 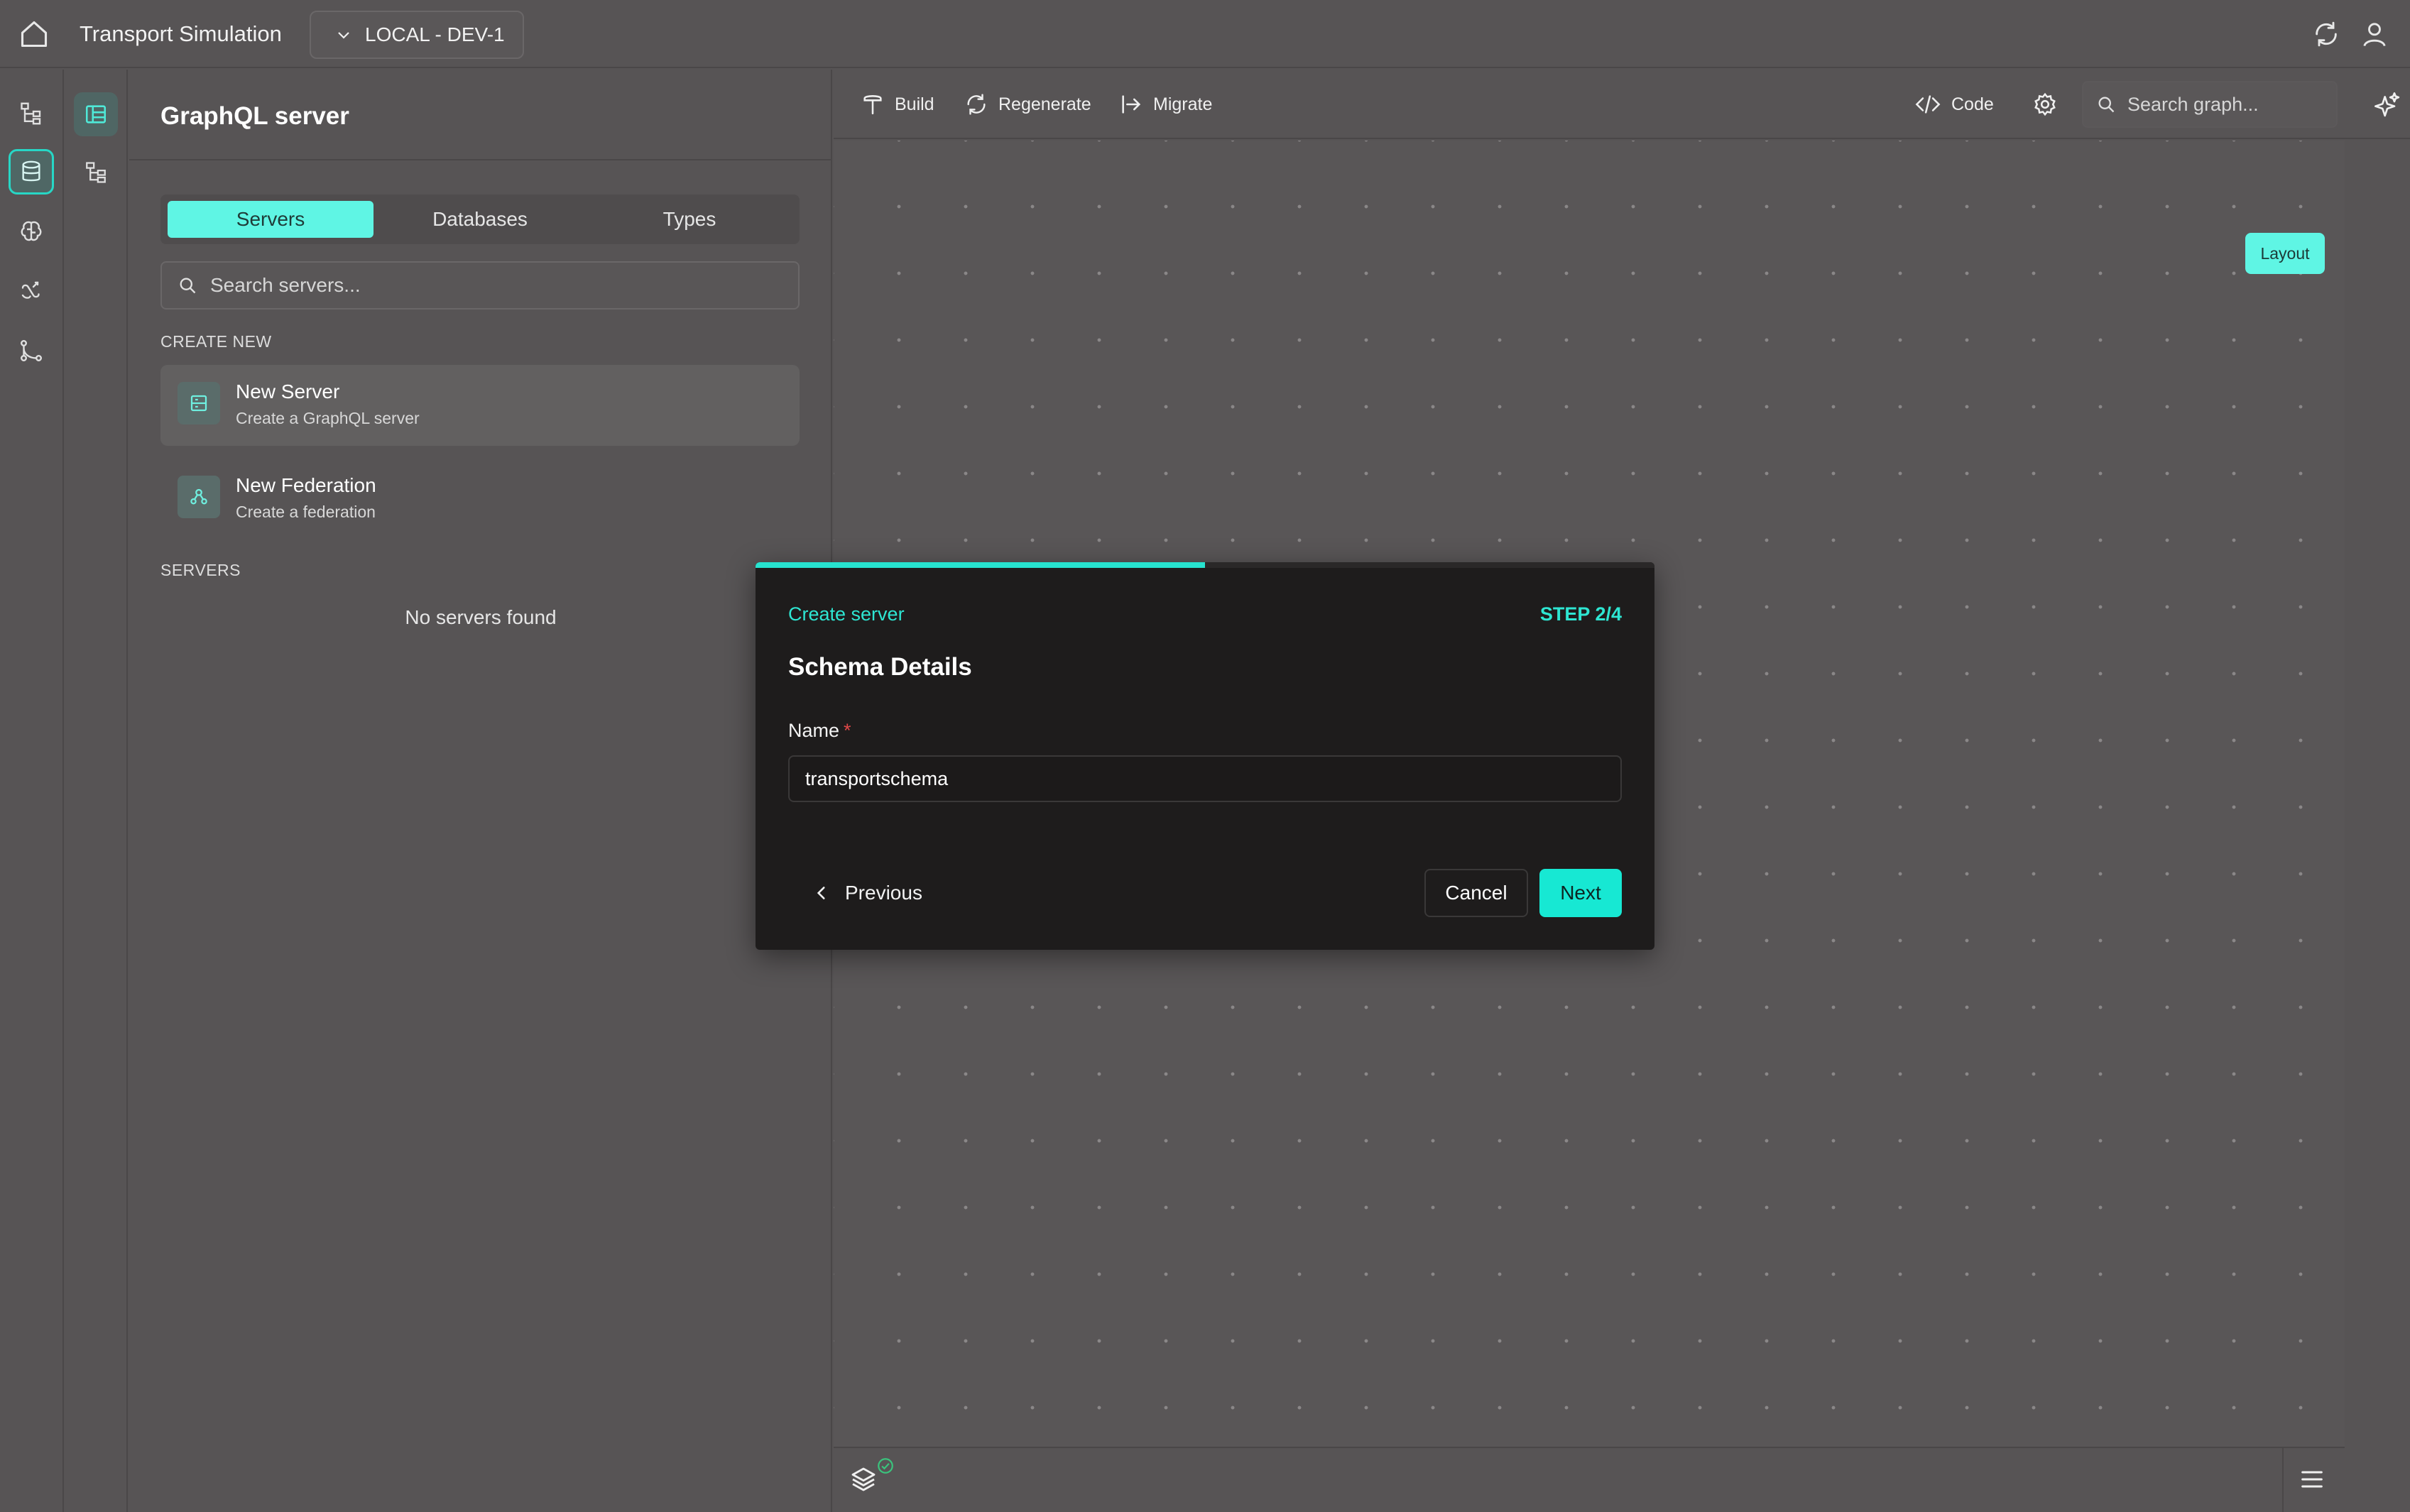 I want to click on tab-databases: Databases, so click(x=480, y=220).